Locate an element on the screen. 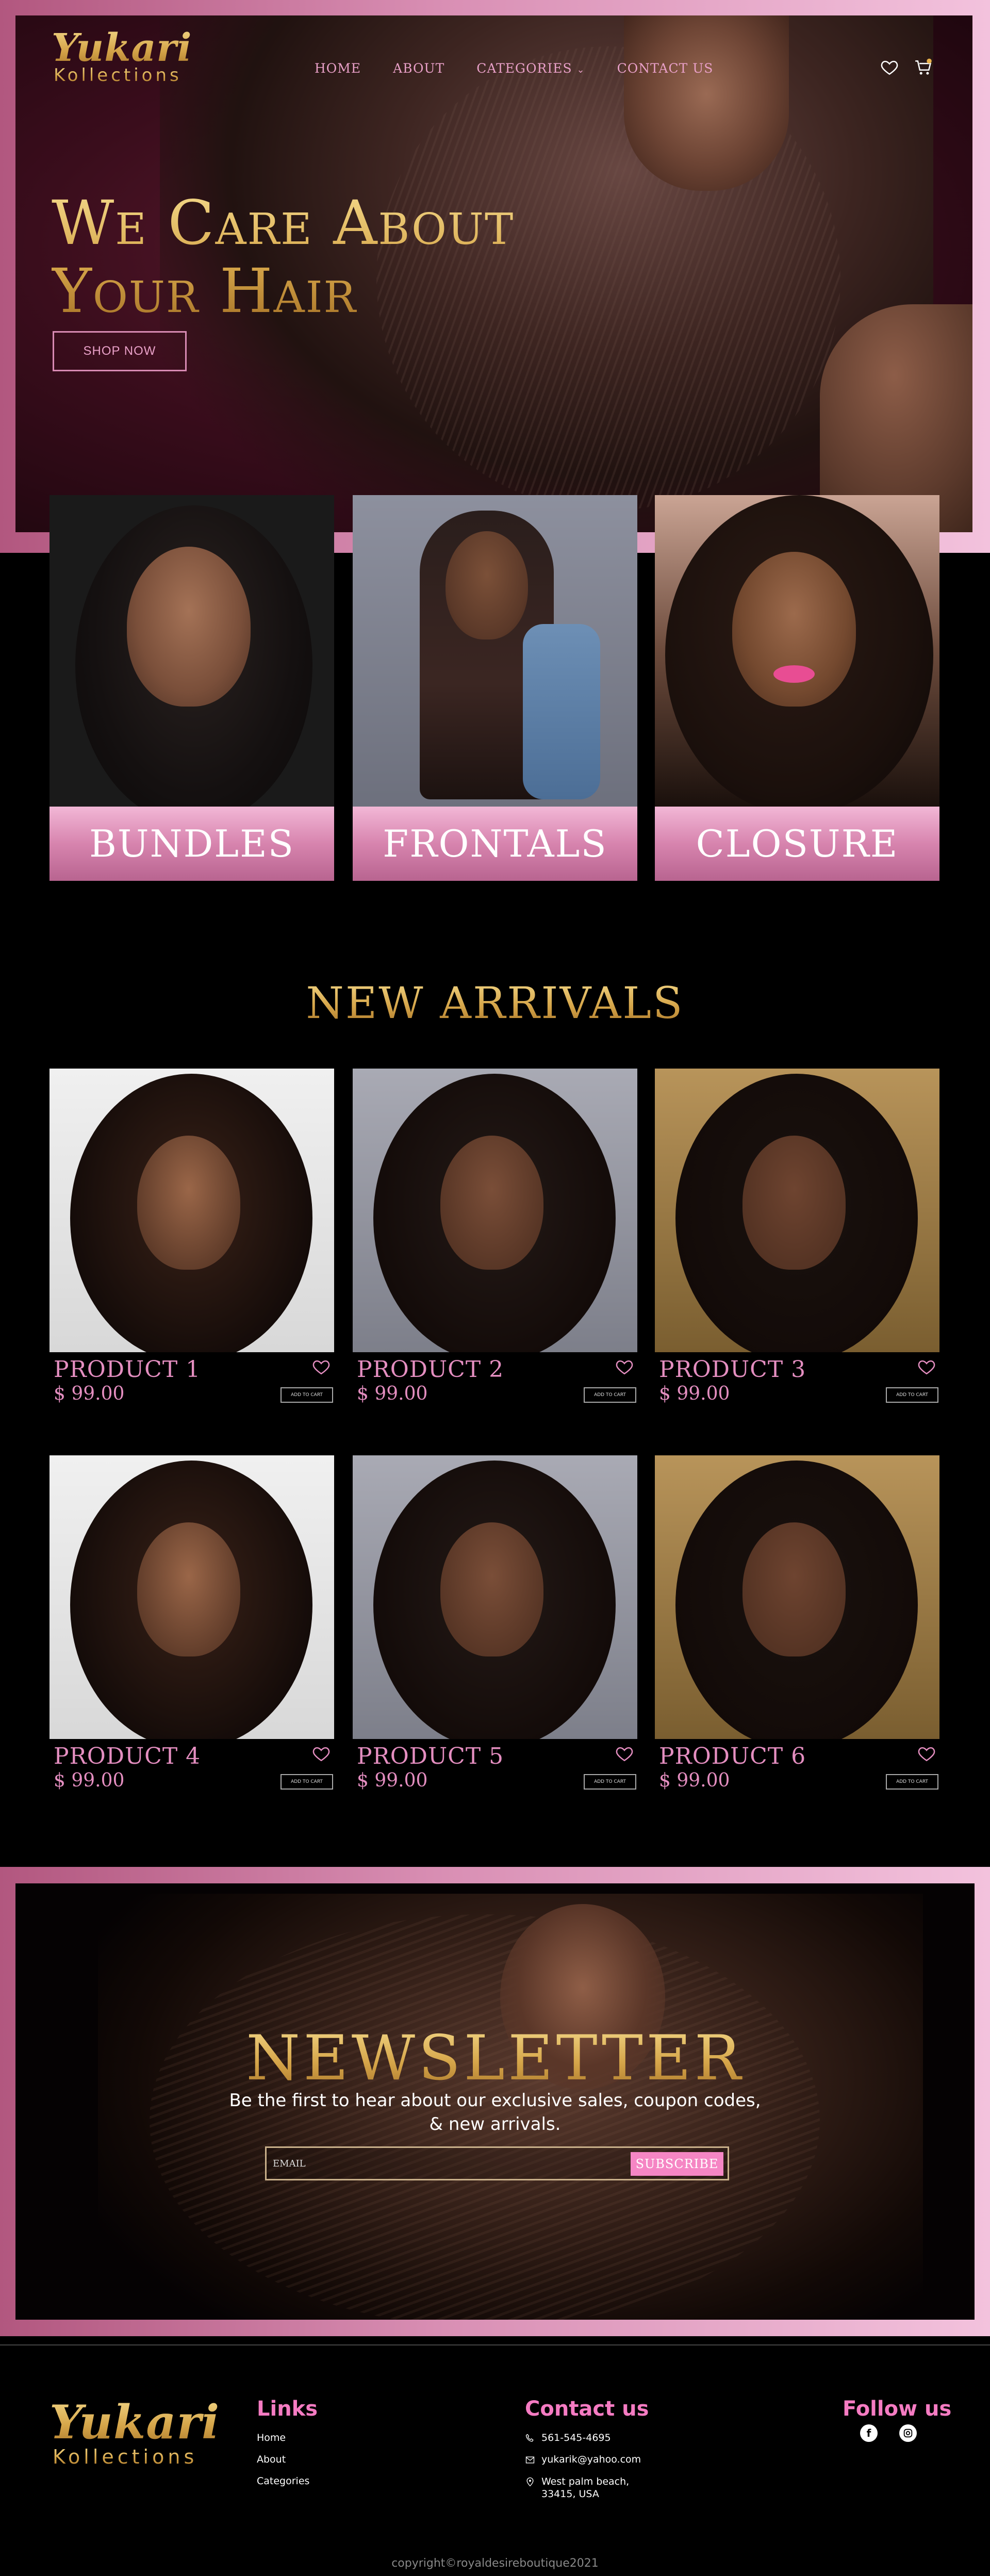 The height and width of the screenshot is (2576, 990). product-name: PRODUCT 4 is located at coordinates (127, 1756).